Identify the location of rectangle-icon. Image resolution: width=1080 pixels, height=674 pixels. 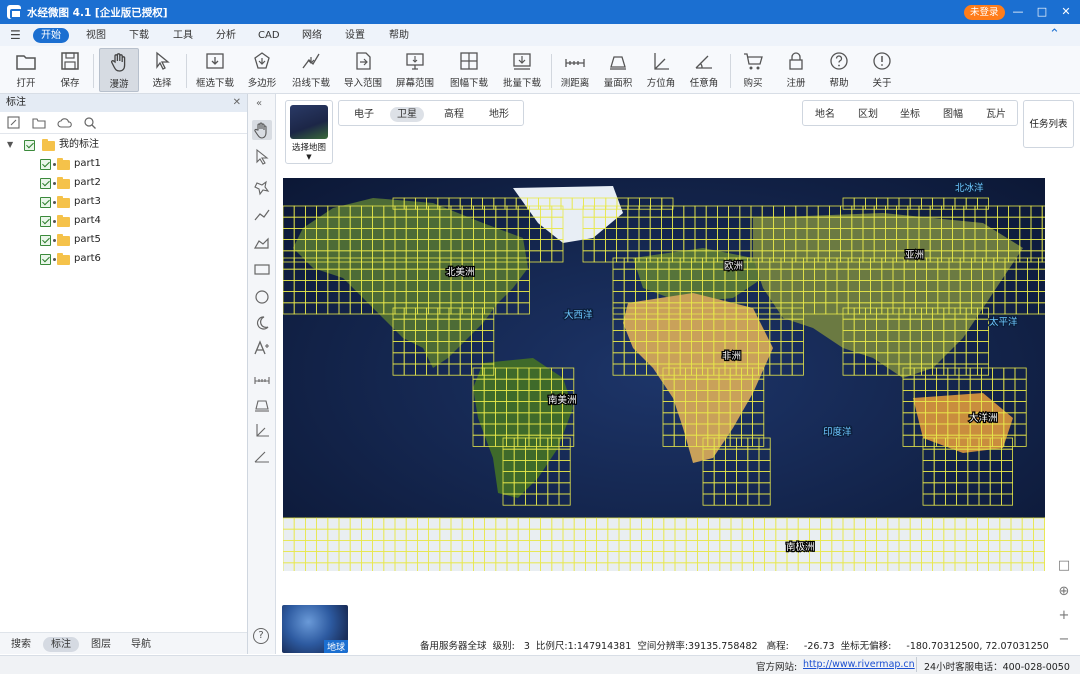
(262, 269).